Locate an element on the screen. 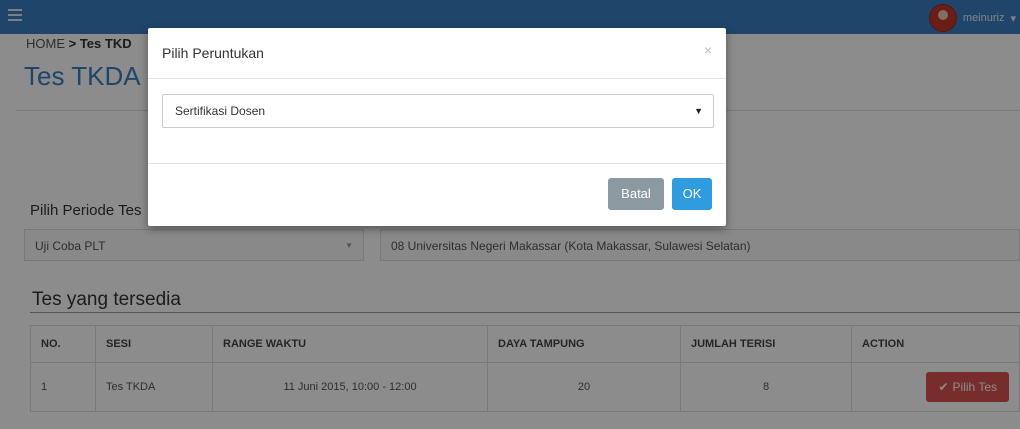 Image resolution: width=1020 pixels, height=429 pixels. modal-footer: Batal OK is located at coordinates (437, 195).